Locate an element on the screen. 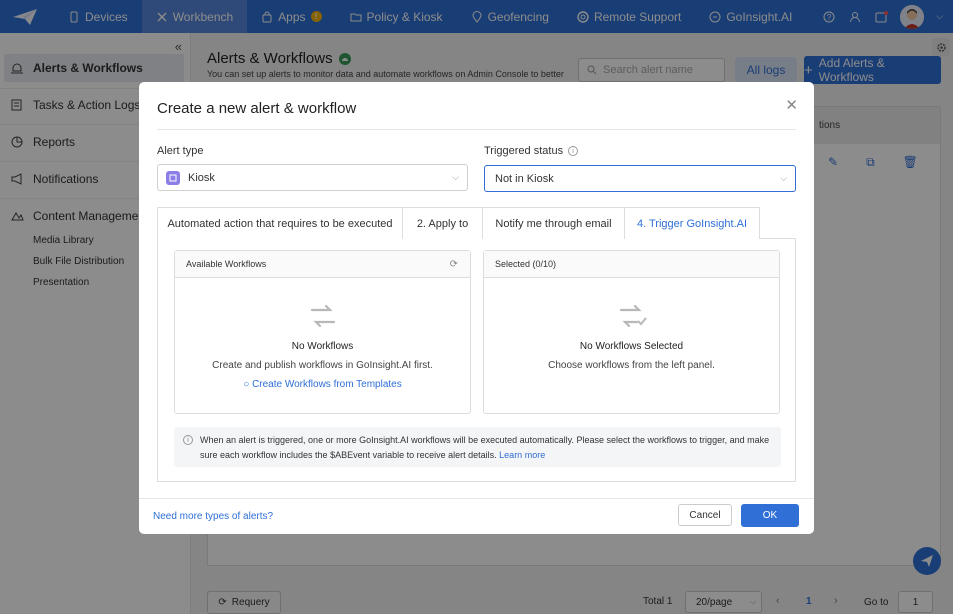 This screenshot has height=614, width=953. create-from-templates-label: Create Workflows from Templates is located at coordinates (327, 384).